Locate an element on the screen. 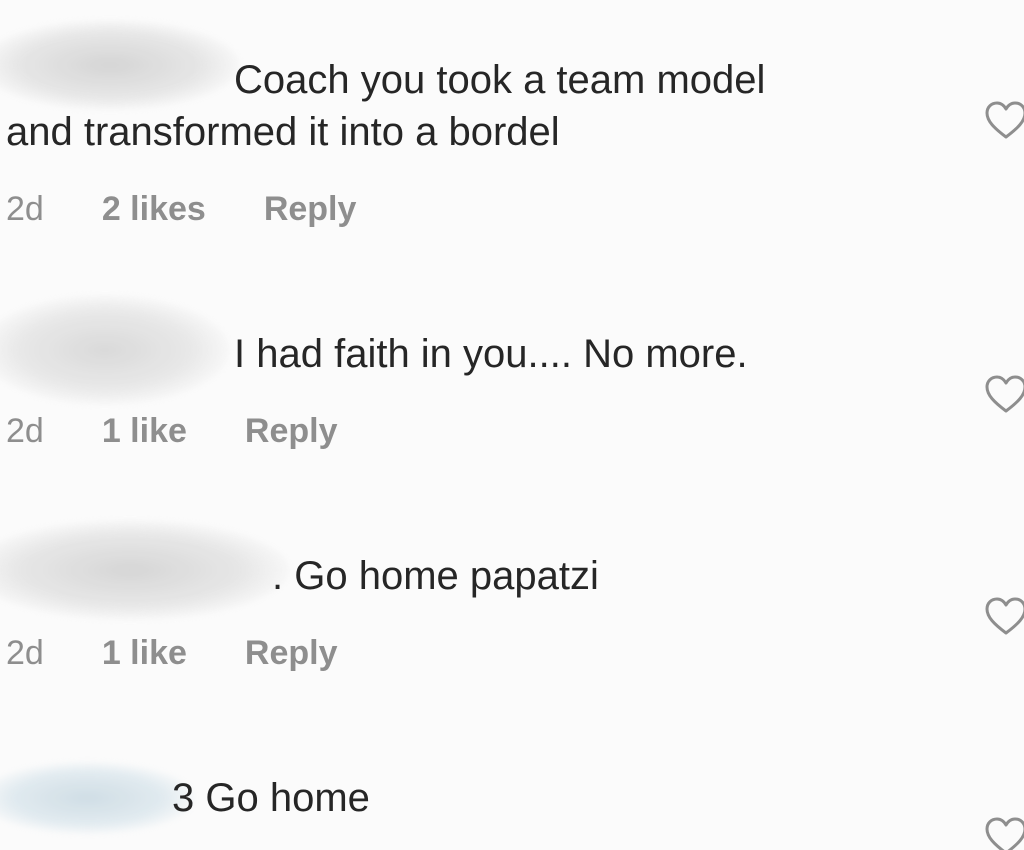 This screenshot has height=850, width=1024. redacted-username is located at coordinates (97, 798).